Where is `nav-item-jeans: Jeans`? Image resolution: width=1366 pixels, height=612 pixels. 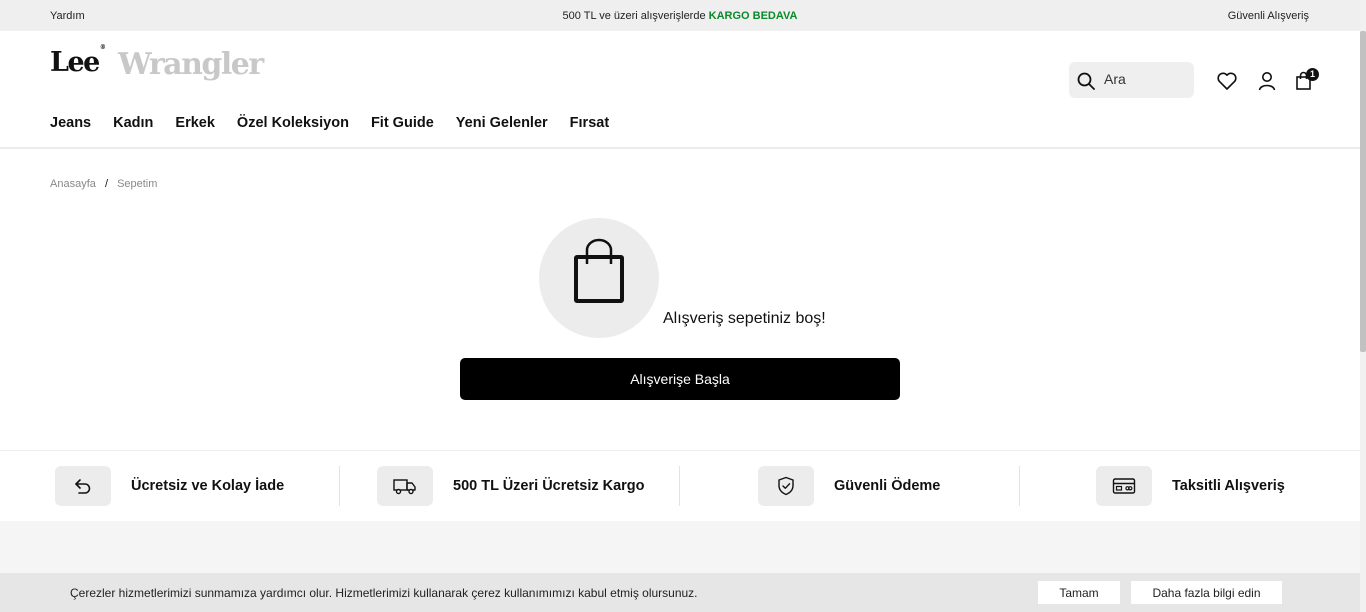 nav-item-jeans: Jeans is located at coordinates (70, 123).